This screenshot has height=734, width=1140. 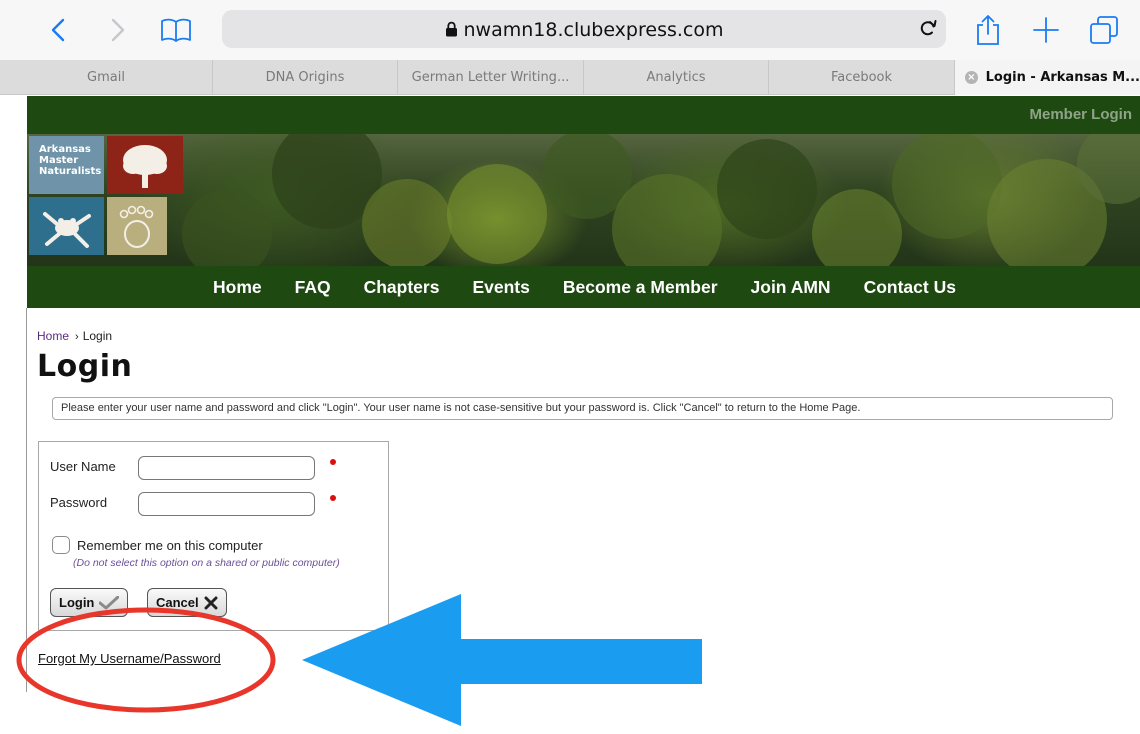 I want to click on url-text: nwamn18.clubexpress.com, so click(x=593, y=30).